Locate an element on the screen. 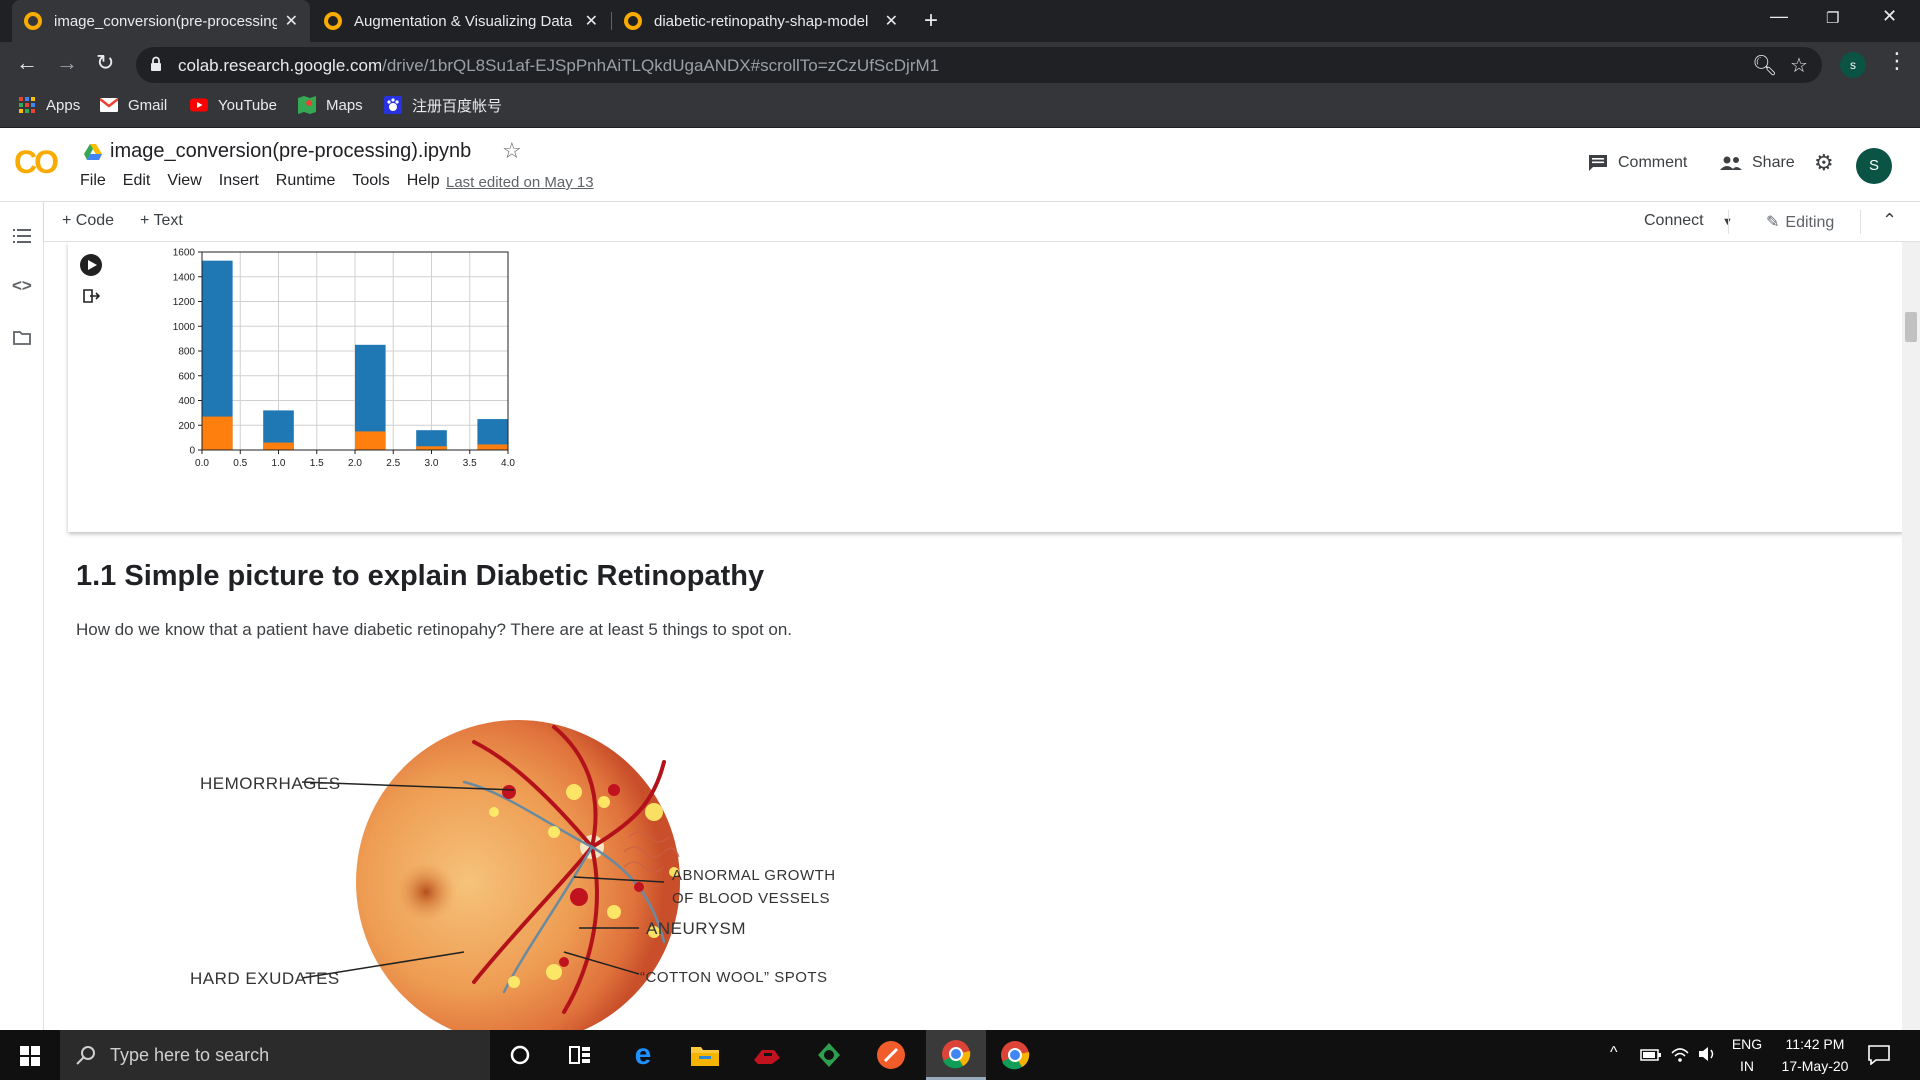 This screenshot has height=1080, width=1920. orange-app-icon is located at coordinates (891, 1055).